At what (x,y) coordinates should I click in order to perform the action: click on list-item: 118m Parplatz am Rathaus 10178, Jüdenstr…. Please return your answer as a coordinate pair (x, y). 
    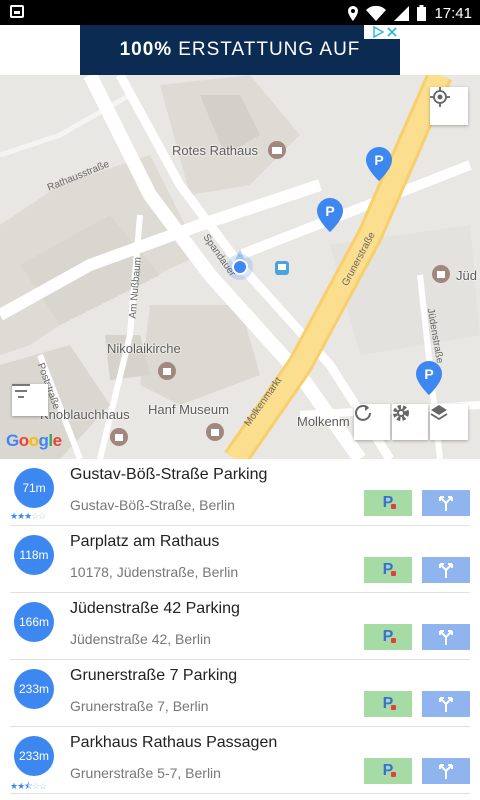
    Looking at the image, I should click on (240, 559).